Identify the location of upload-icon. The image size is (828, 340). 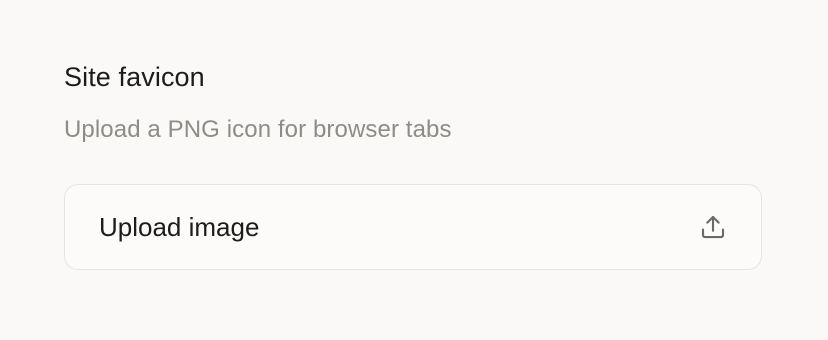
(713, 227).